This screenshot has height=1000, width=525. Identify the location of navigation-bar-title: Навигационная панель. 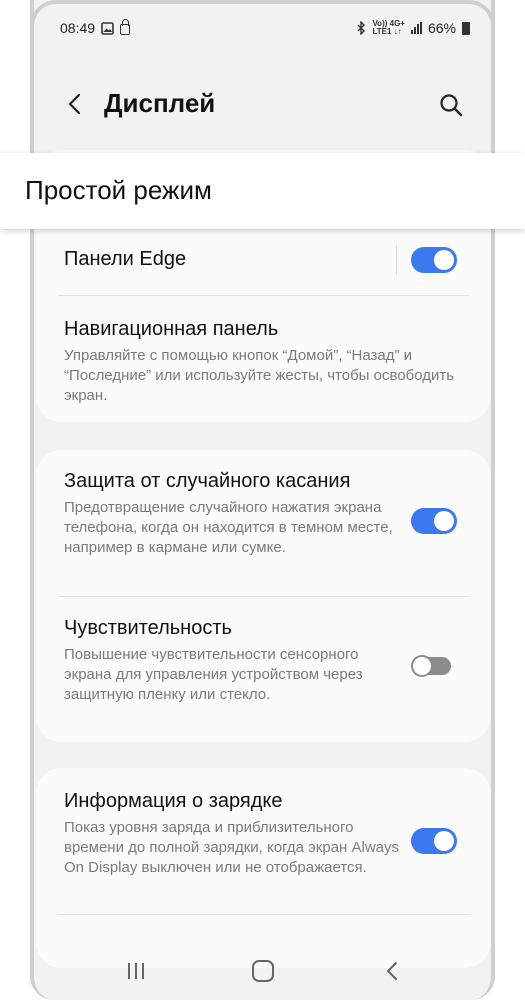
(171, 329).